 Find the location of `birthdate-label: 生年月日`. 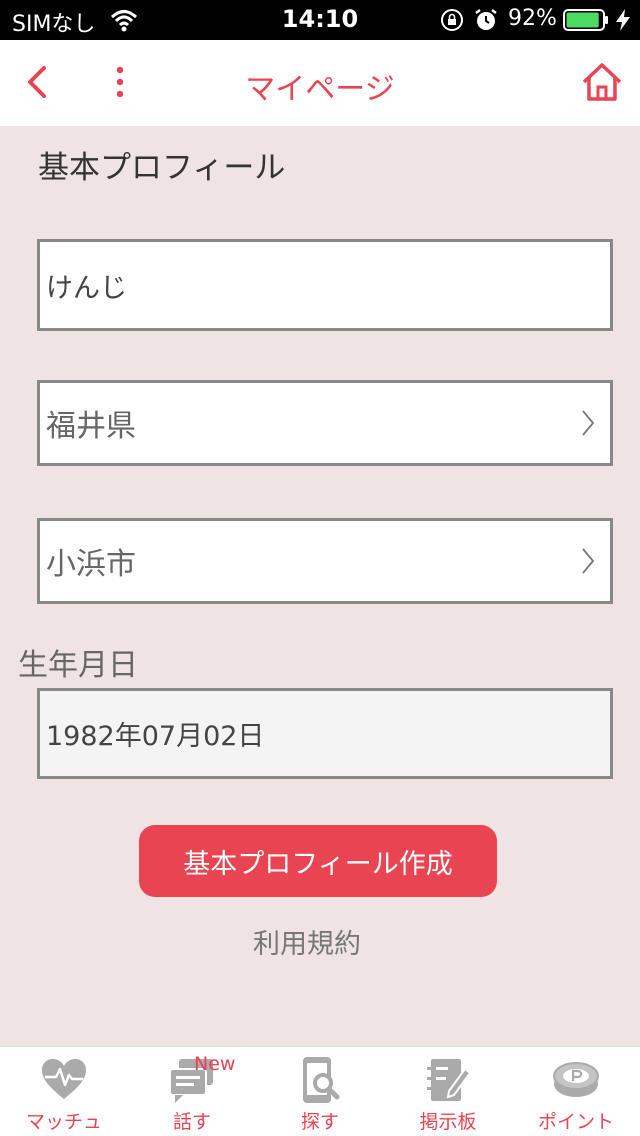

birthdate-label: 生年月日 is located at coordinates (78, 665).